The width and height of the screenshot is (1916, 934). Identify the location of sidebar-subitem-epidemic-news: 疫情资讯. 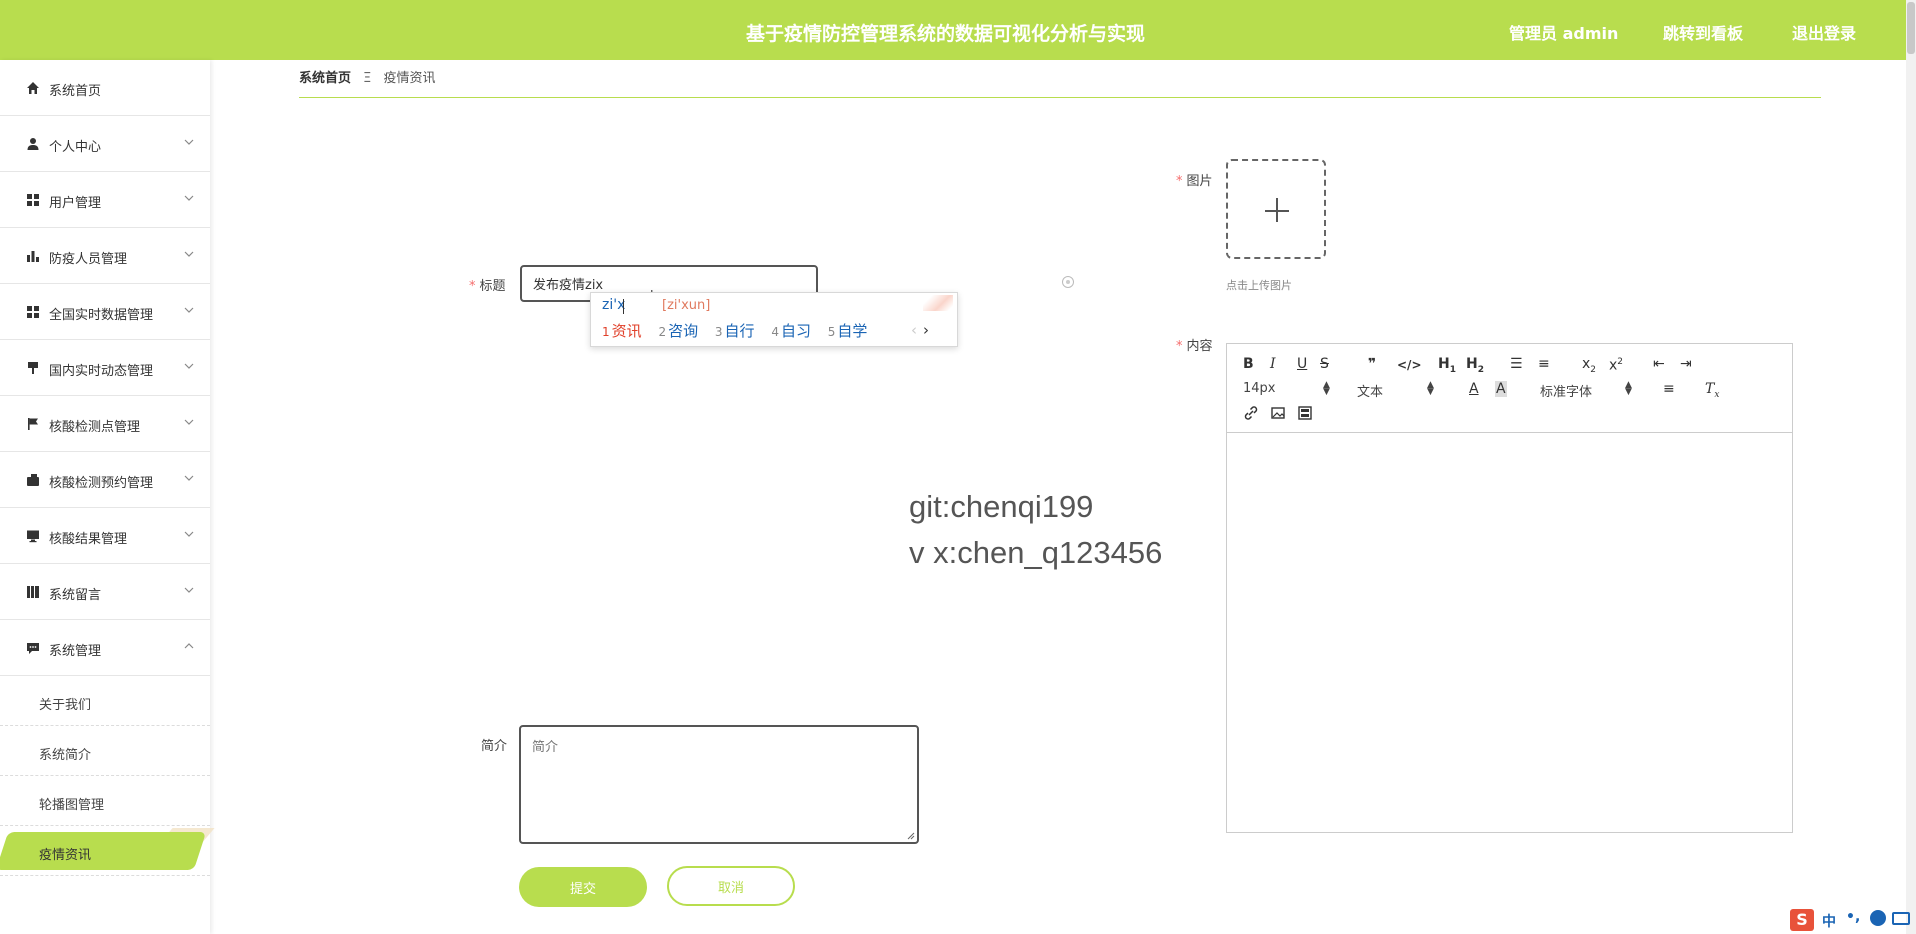
(107, 851).